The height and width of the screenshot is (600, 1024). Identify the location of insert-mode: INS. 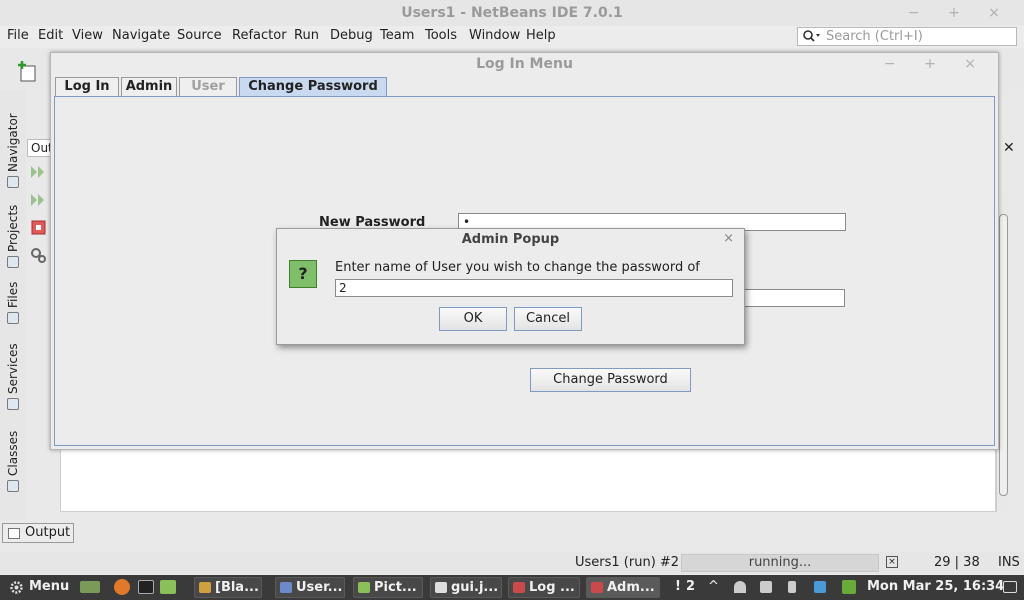
(1009, 562).